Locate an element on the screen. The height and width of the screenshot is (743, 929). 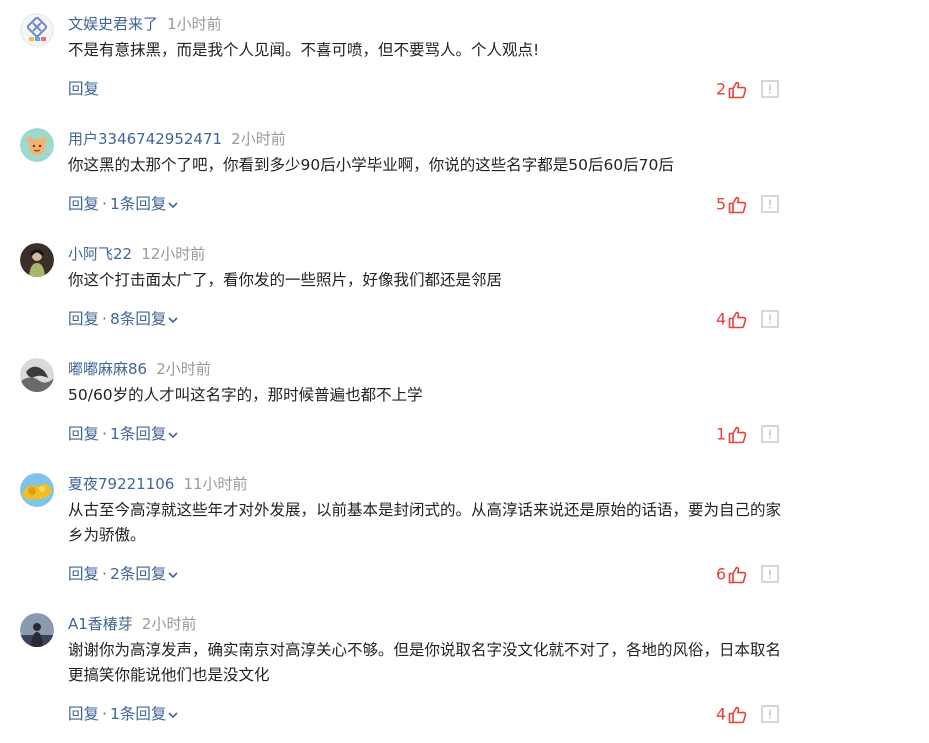
comment-text: 不是有意抹黑，而是我个人见闻。不喜可喷，但不要骂人。个人观点! is located at coordinates (304, 50).